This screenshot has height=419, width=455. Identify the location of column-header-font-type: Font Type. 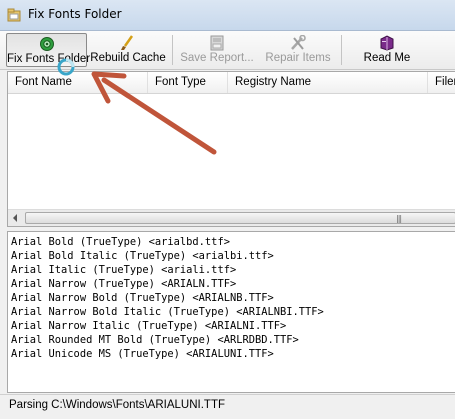
(188, 82).